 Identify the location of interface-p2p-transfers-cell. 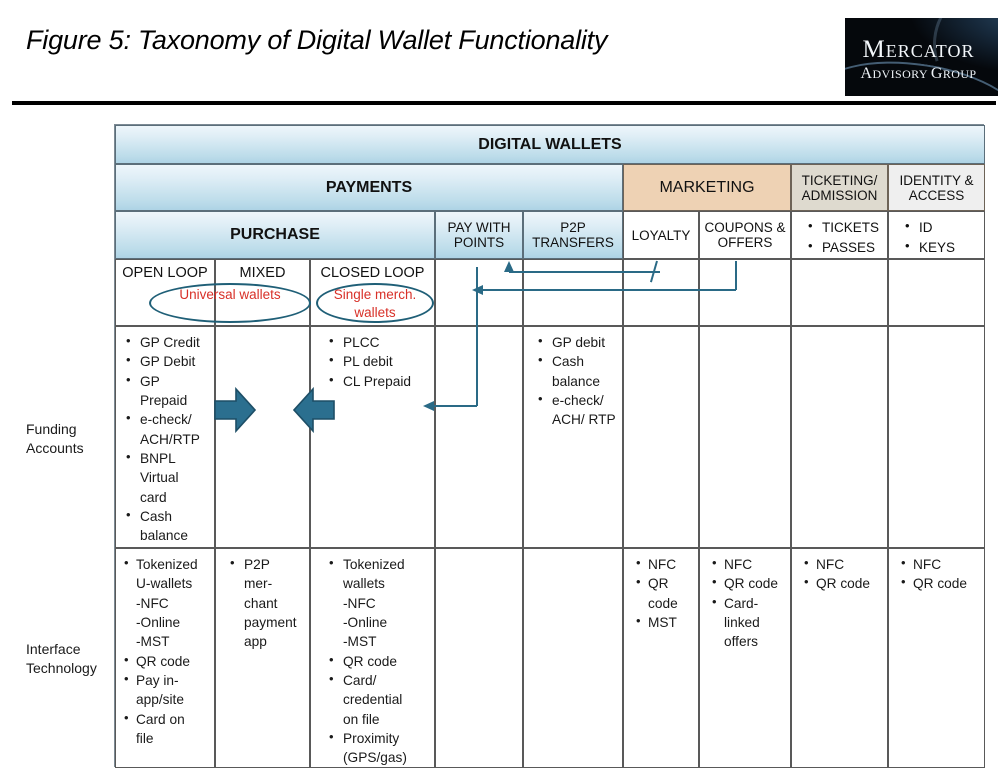
(573, 658).